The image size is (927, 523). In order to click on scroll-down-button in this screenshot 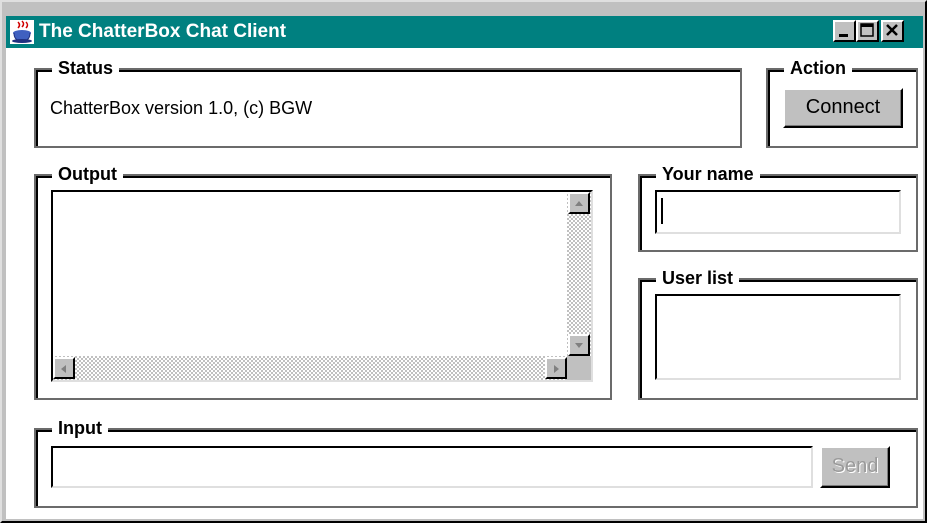, I will do `click(579, 345)`.